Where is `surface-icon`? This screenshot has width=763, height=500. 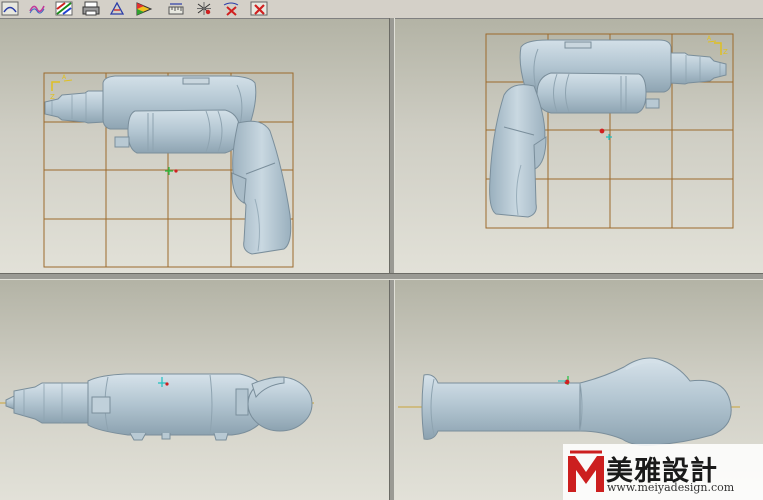
surface-icon is located at coordinates (37, 8).